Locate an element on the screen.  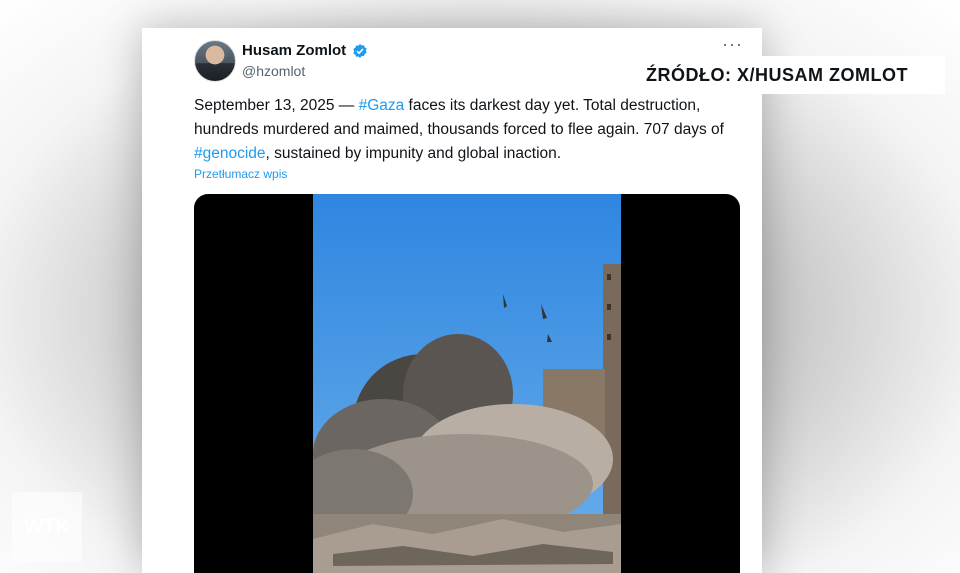
channel-logo: WTK is located at coordinates (47, 527).